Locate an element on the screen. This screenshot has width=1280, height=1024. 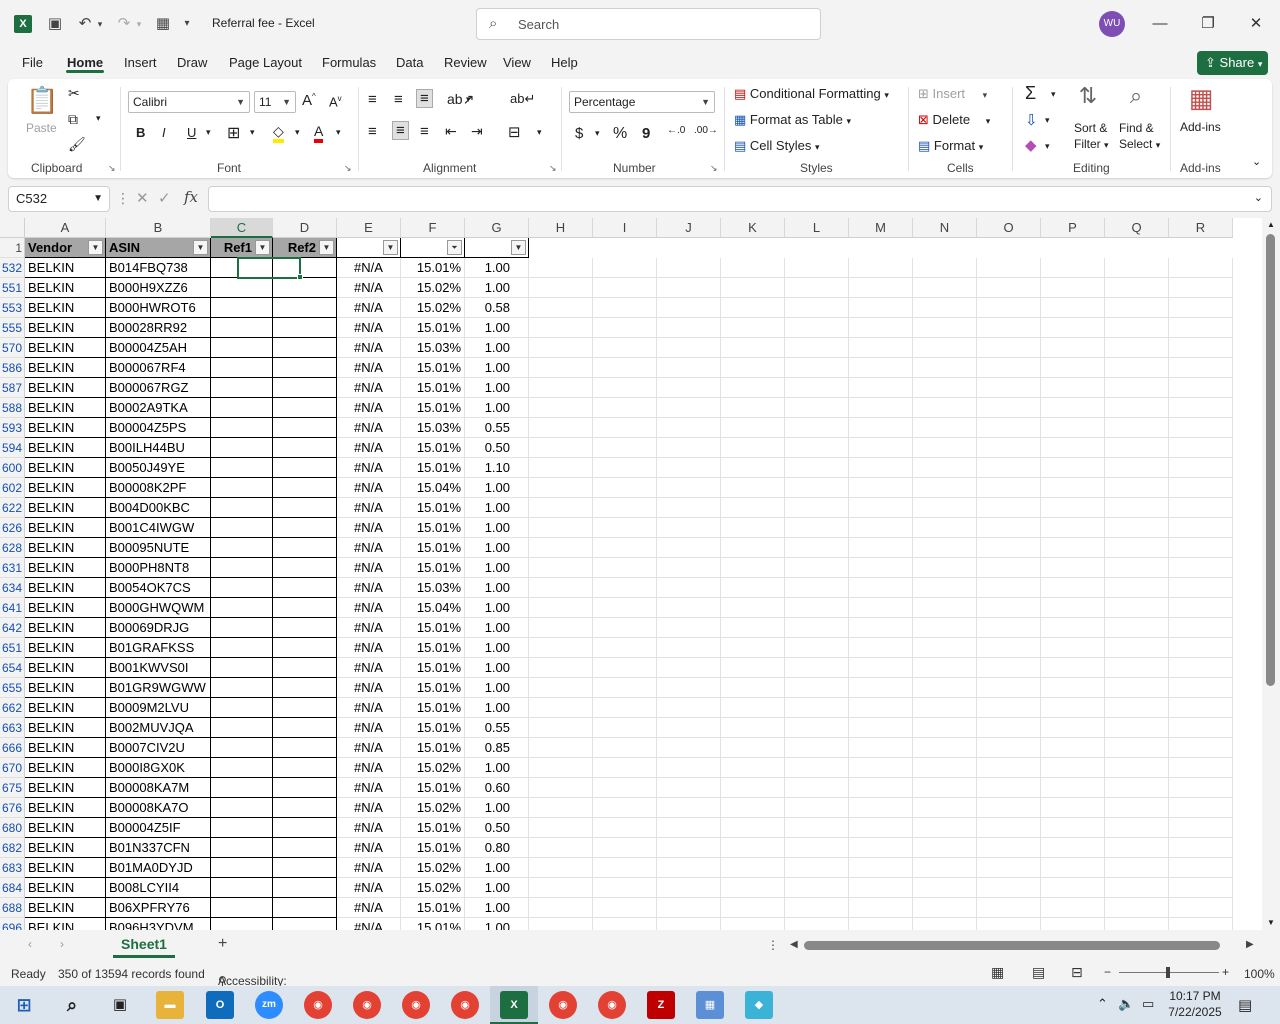
sort-filter-button: Sort & Filter ▾ is located at coordinates (1091, 136).